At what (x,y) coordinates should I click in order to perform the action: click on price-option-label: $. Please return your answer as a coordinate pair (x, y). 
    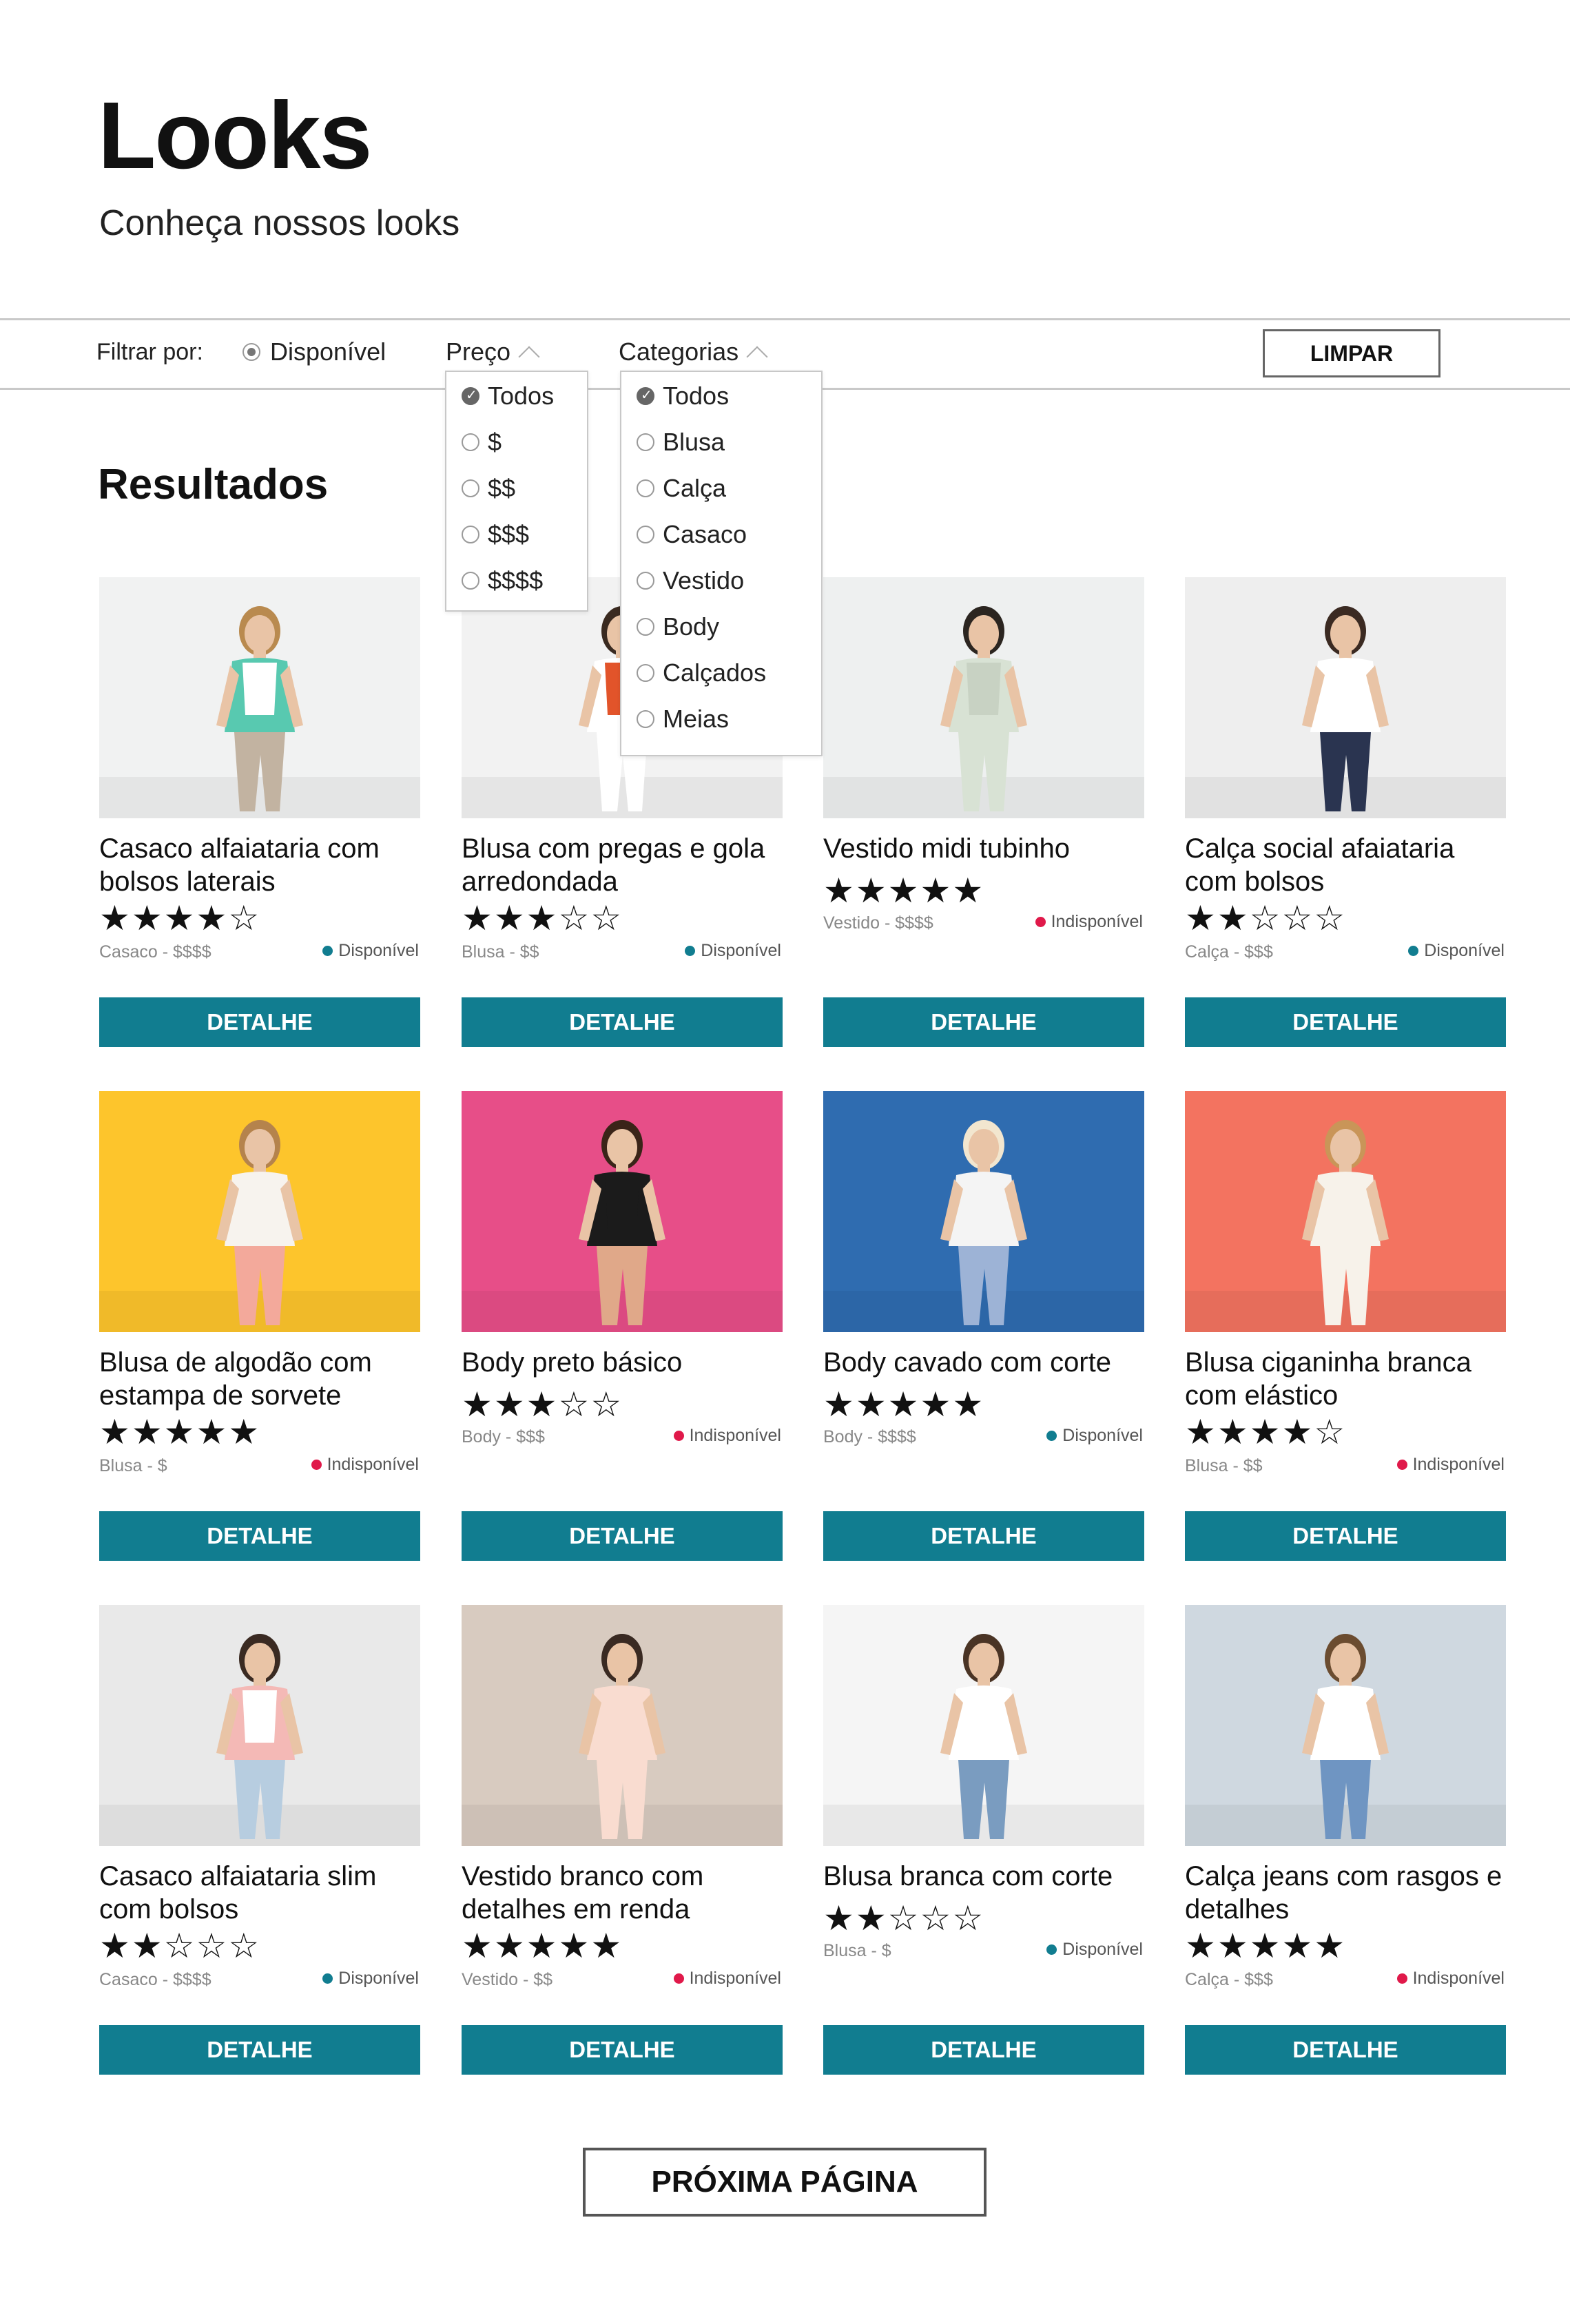
    Looking at the image, I should click on (495, 442).